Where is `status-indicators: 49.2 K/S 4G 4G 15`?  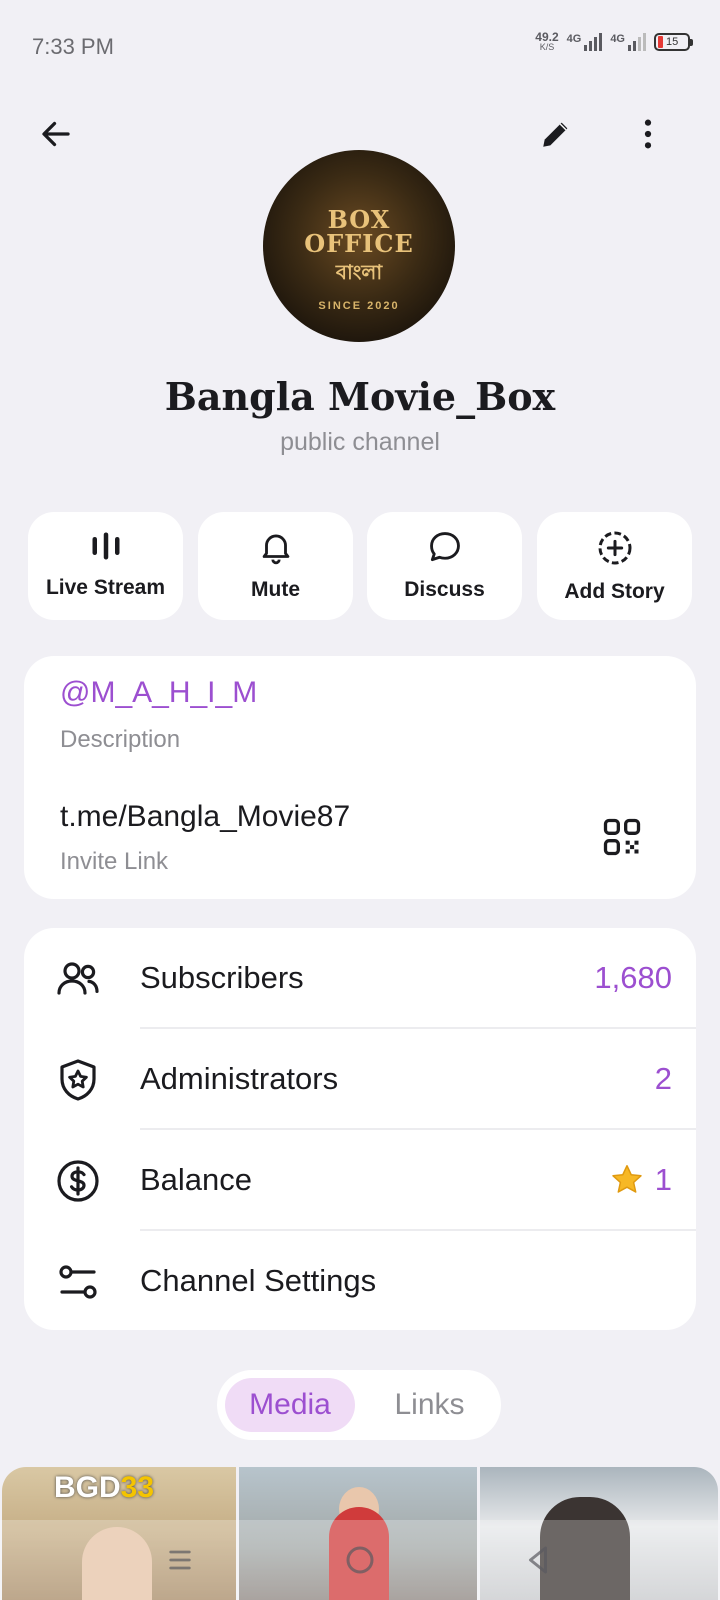
status-indicators: 49.2 K/S 4G 4G 15 is located at coordinates (614, 41).